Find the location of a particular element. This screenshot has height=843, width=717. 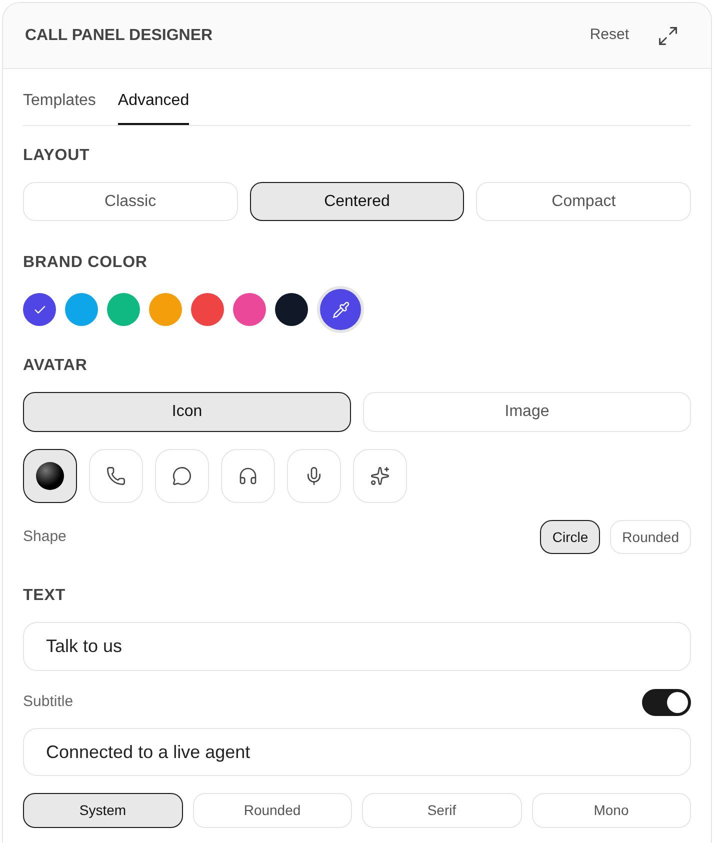

tab: Templates is located at coordinates (59, 107).